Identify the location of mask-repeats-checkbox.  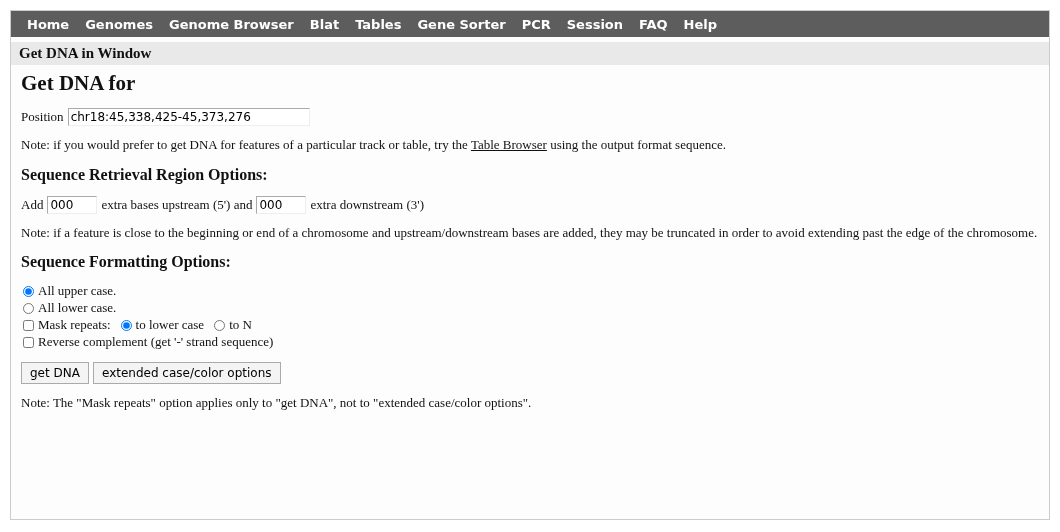
(28, 325).